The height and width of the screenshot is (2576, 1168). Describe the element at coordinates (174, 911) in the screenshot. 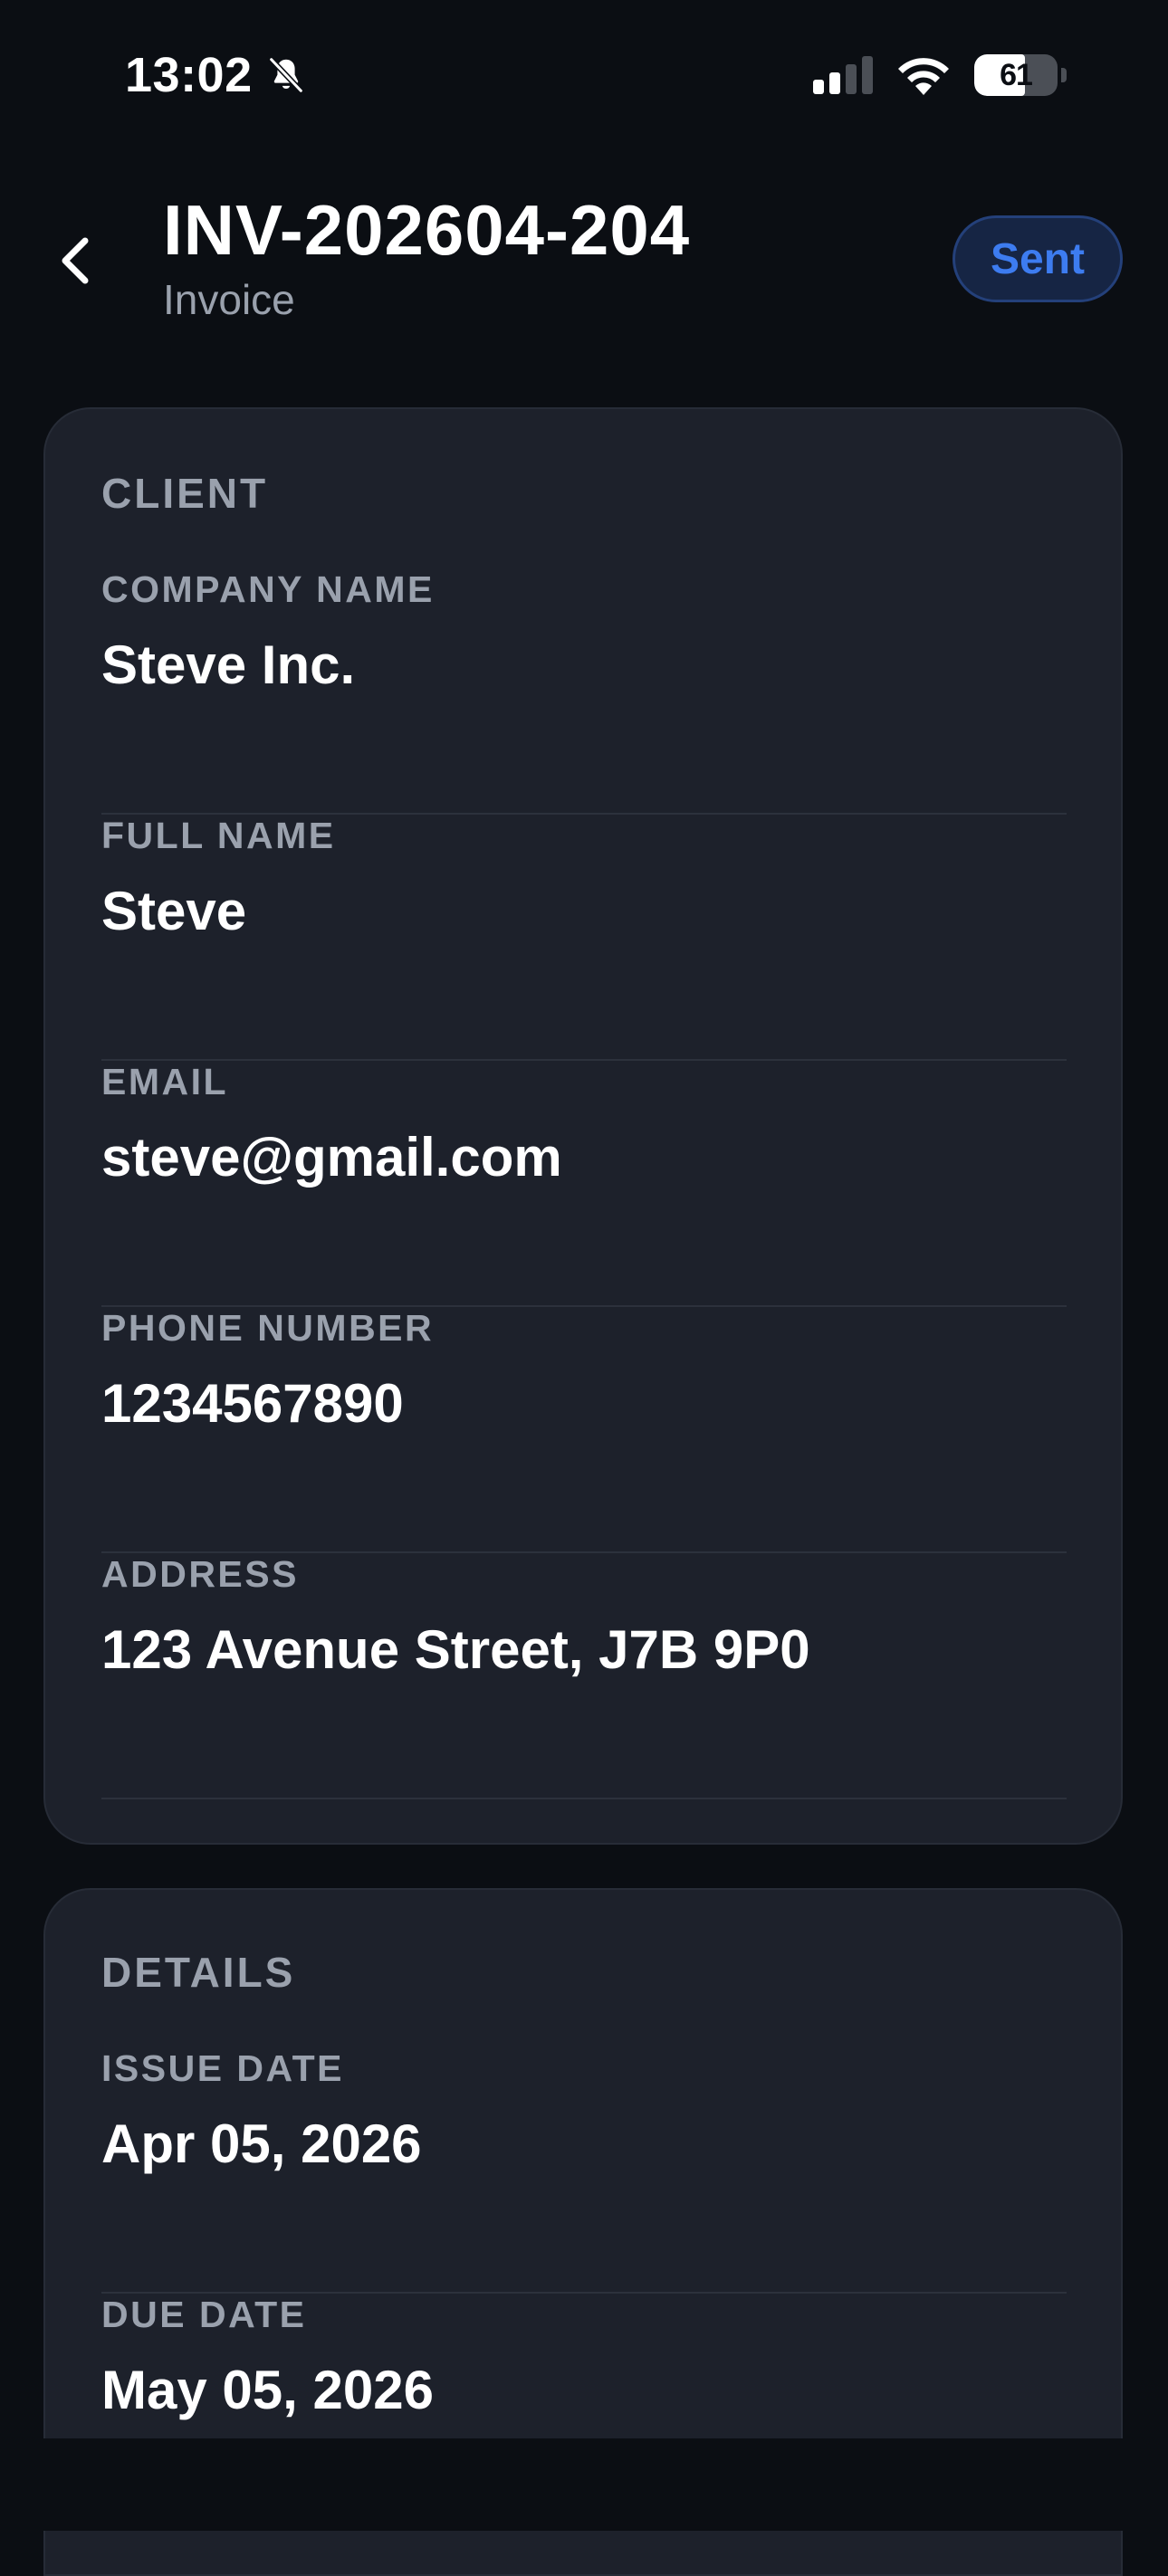

I see `field-value: Steve` at that location.